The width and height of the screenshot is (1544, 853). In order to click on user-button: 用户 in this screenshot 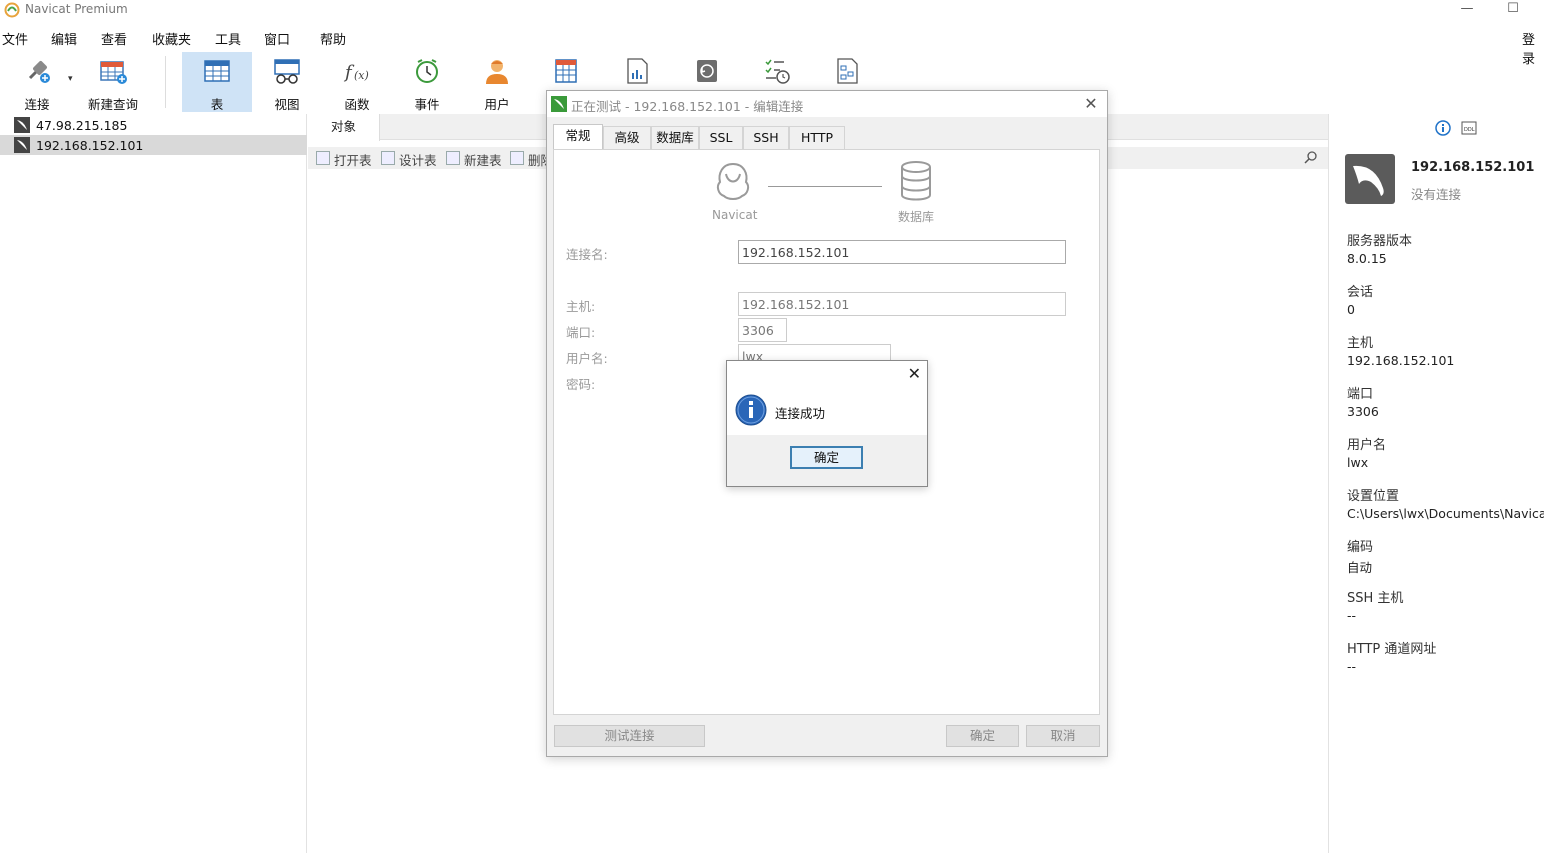, I will do `click(497, 82)`.